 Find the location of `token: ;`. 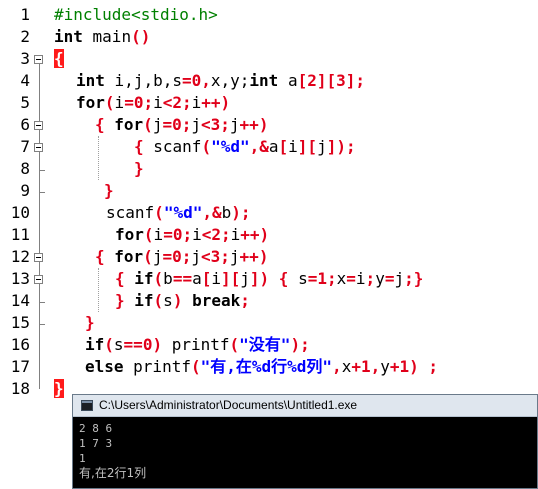

token: ; is located at coordinates (245, 300).